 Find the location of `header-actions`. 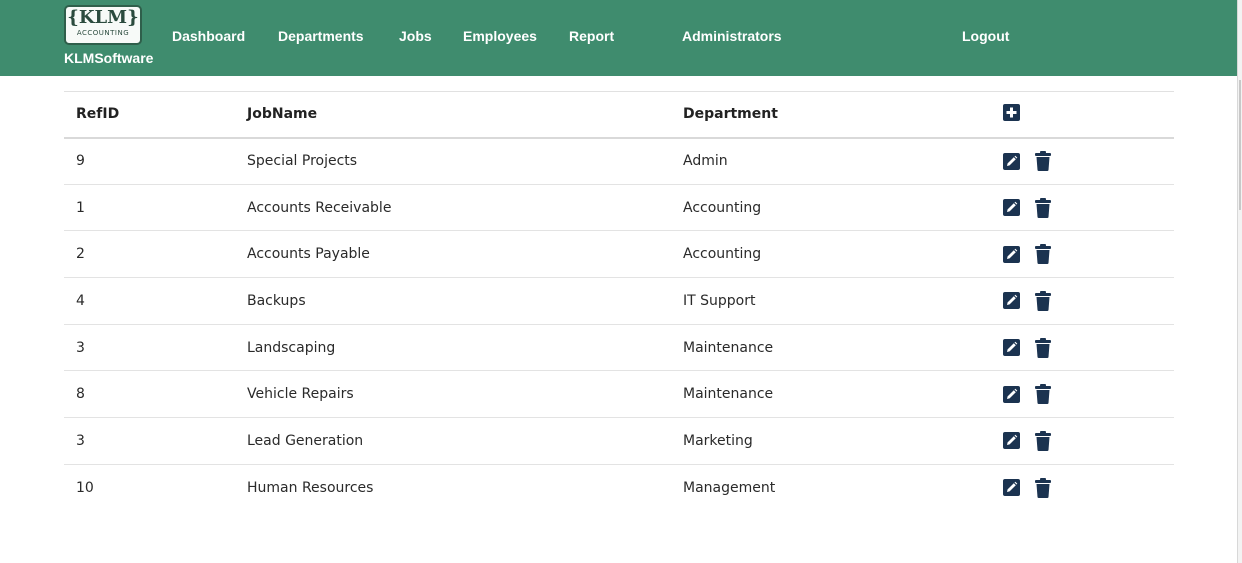

header-actions is located at coordinates (1075, 115).